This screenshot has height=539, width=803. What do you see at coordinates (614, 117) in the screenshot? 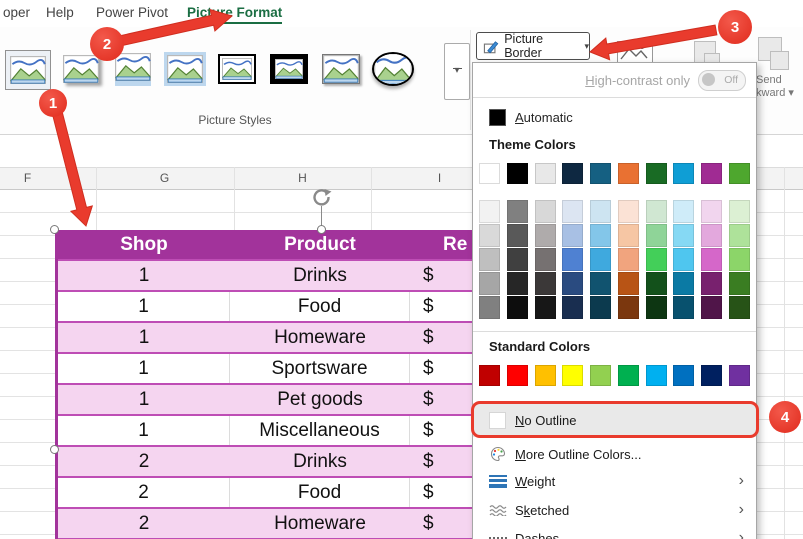
I see `automatic-color-item: Automatic` at bounding box center [614, 117].